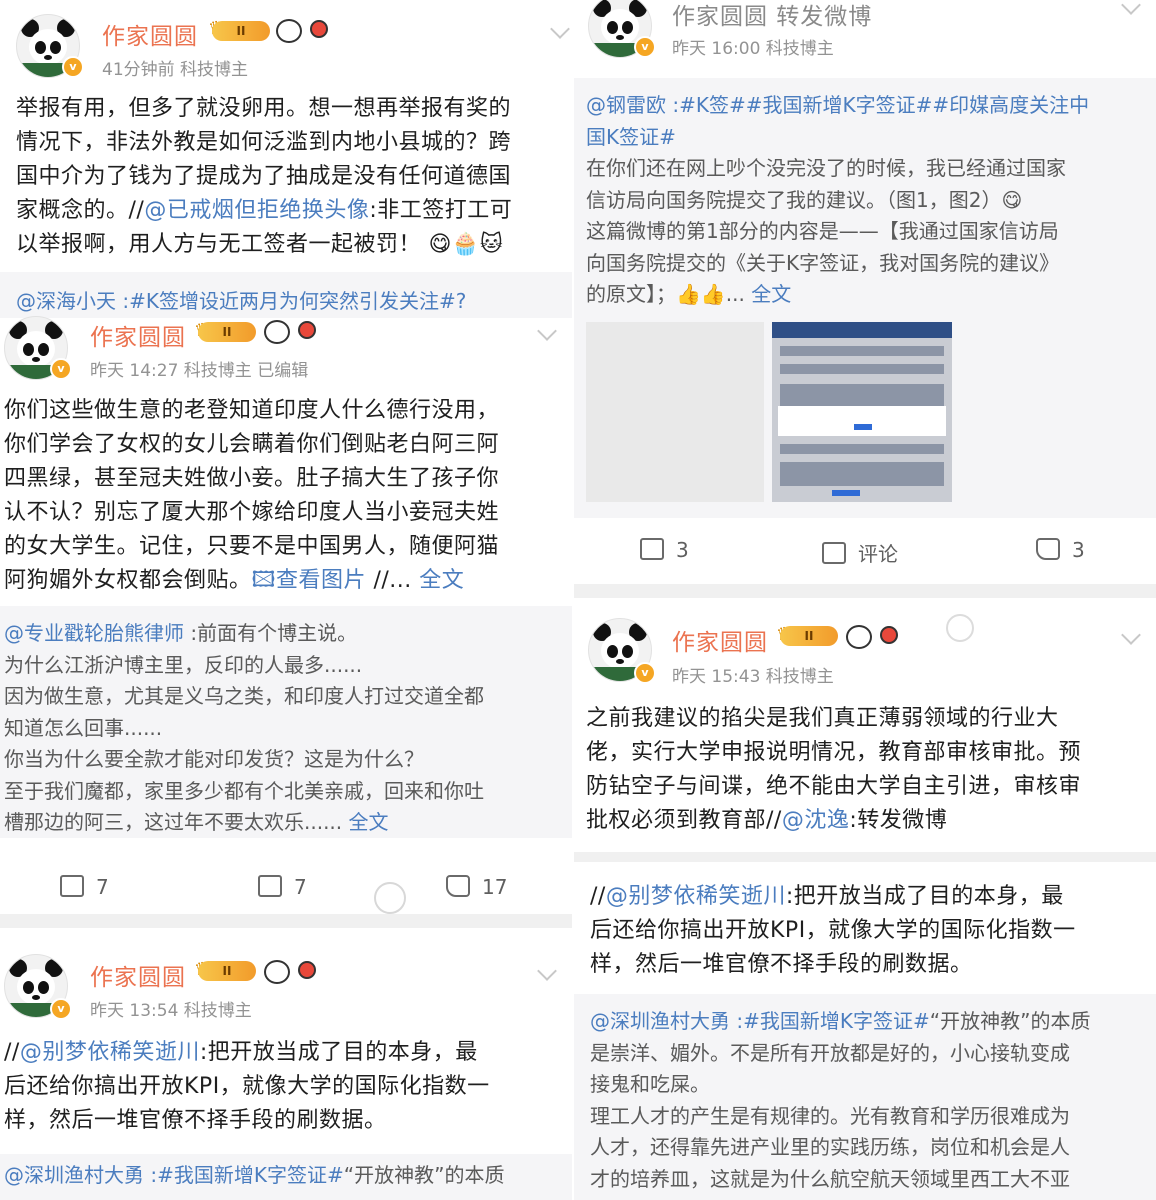 Image resolution: width=1156 pixels, height=1200 pixels. I want to click on post-meta: 昨天 15:43 科技博主, so click(753, 677).